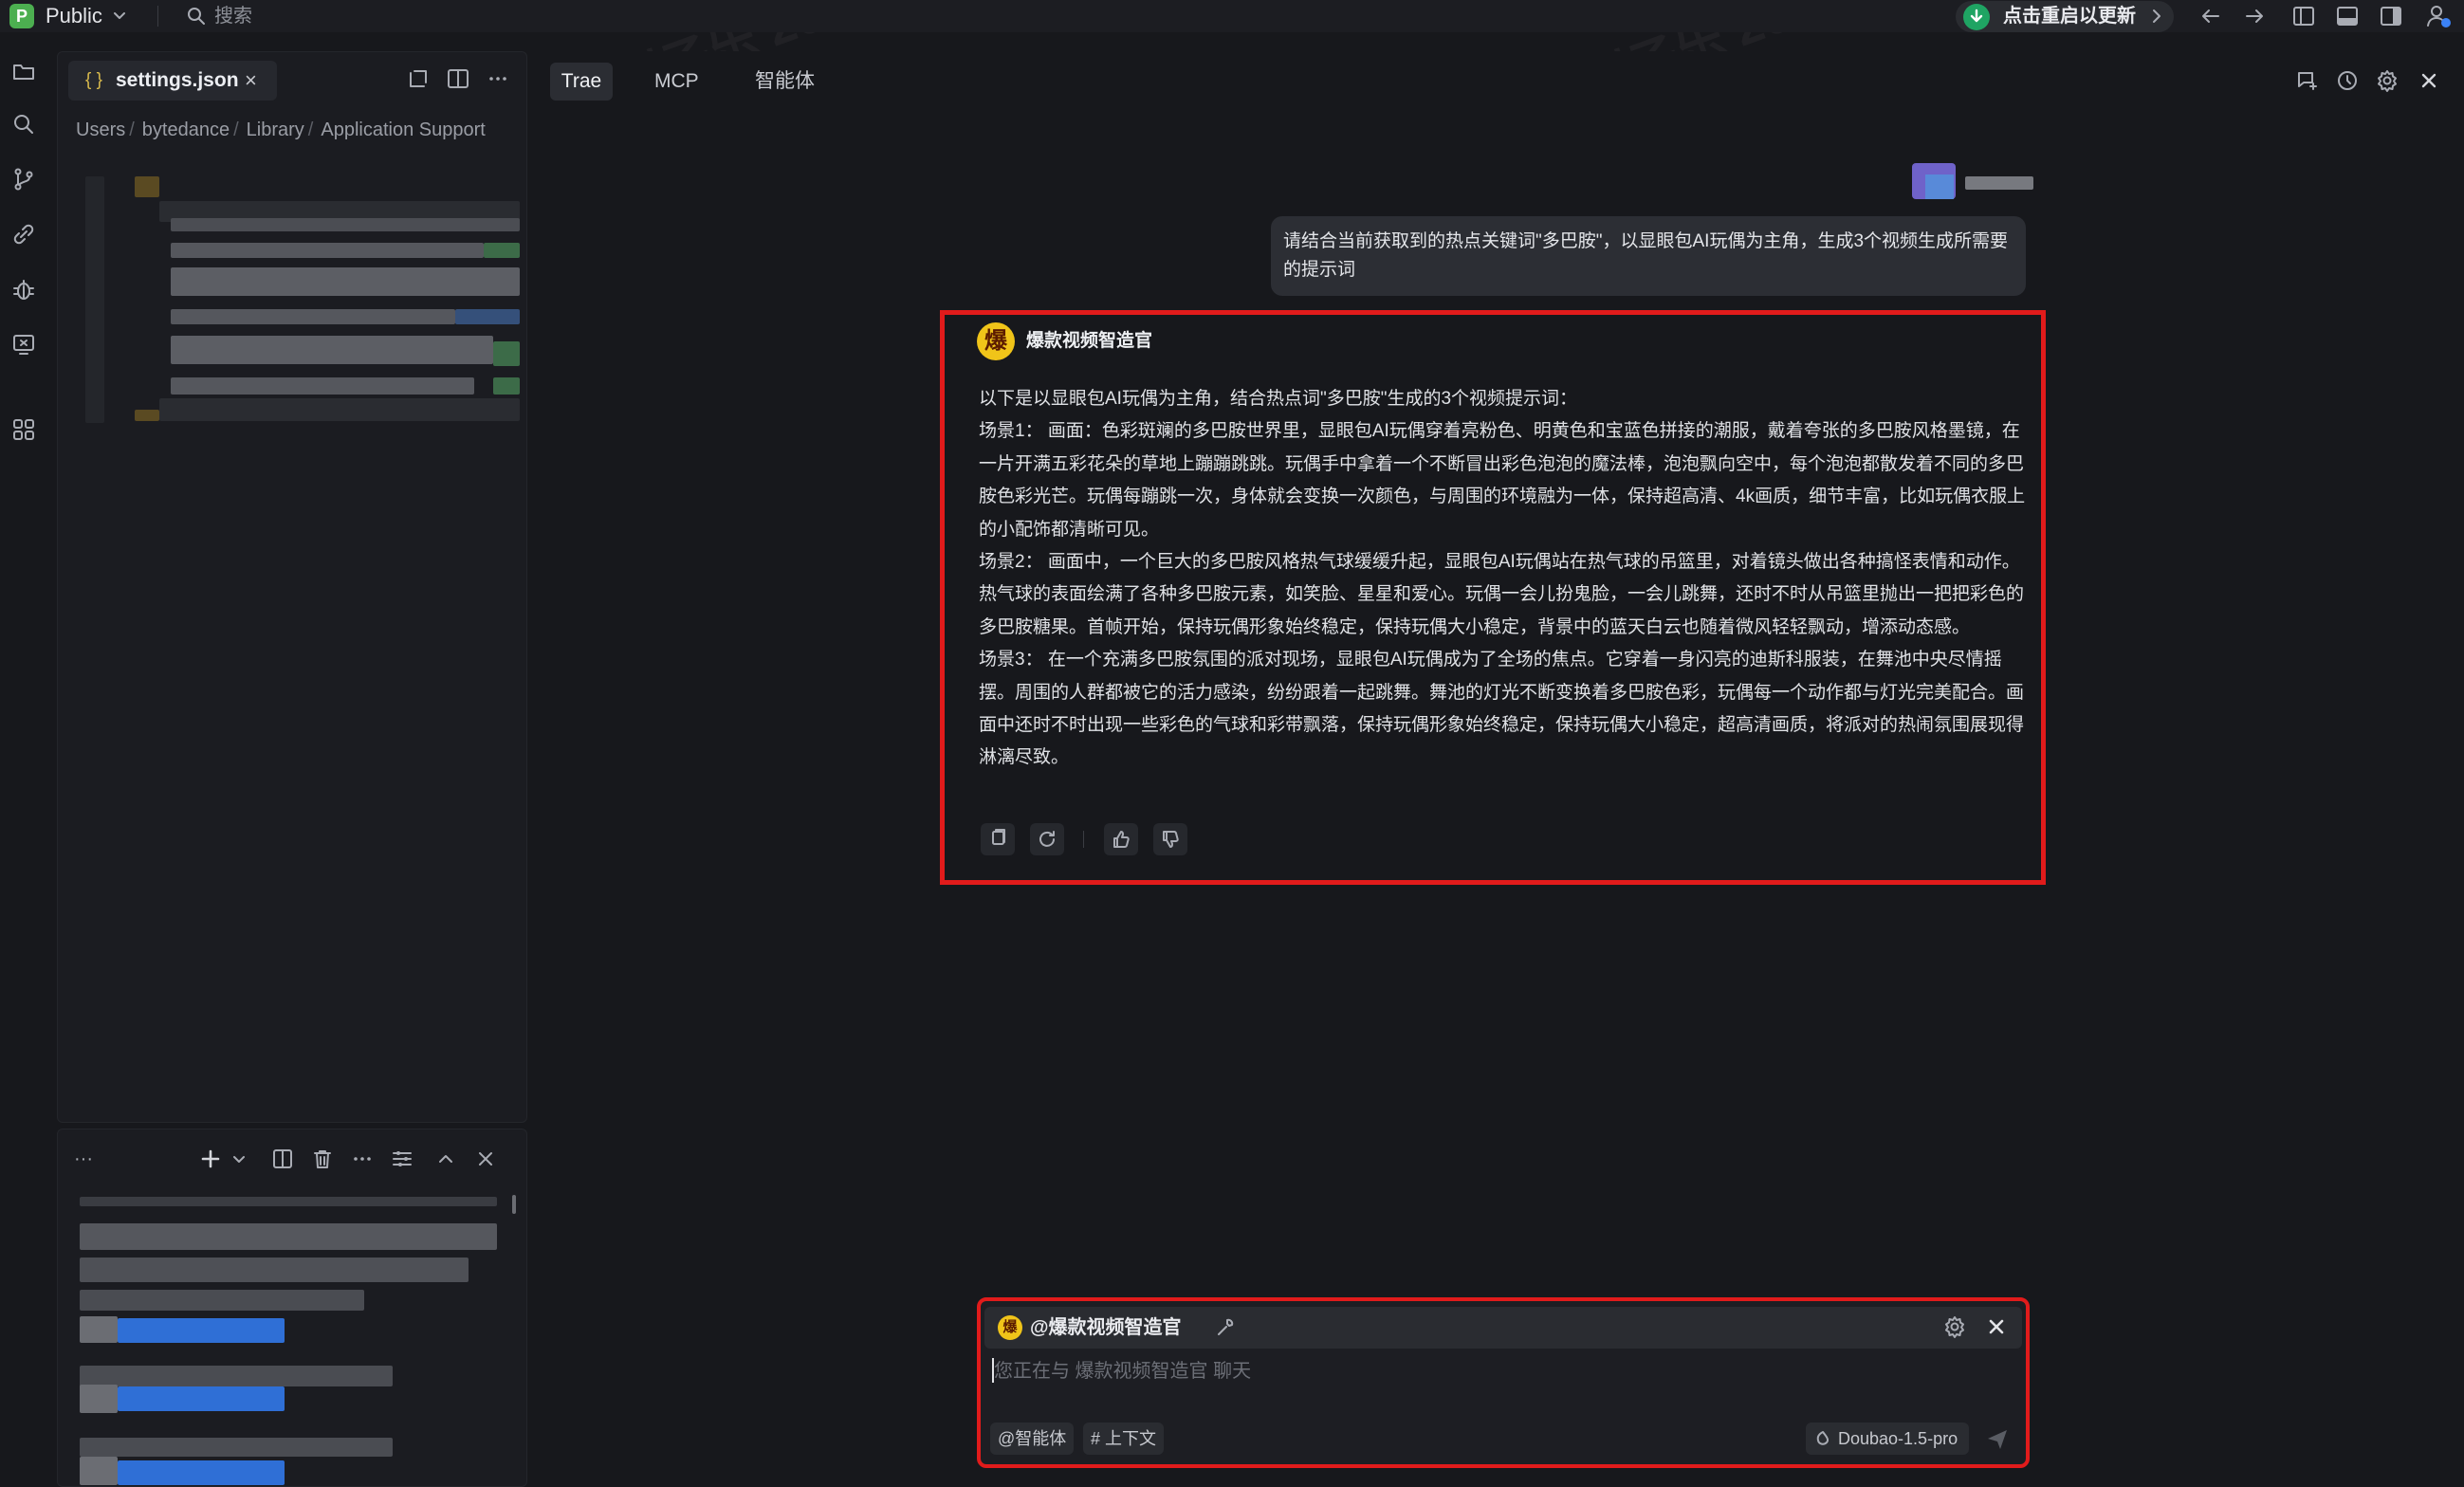 The height and width of the screenshot is (1487, 2464). I want to click on agent-avatar-small: 爆, so click(1010, 1327).